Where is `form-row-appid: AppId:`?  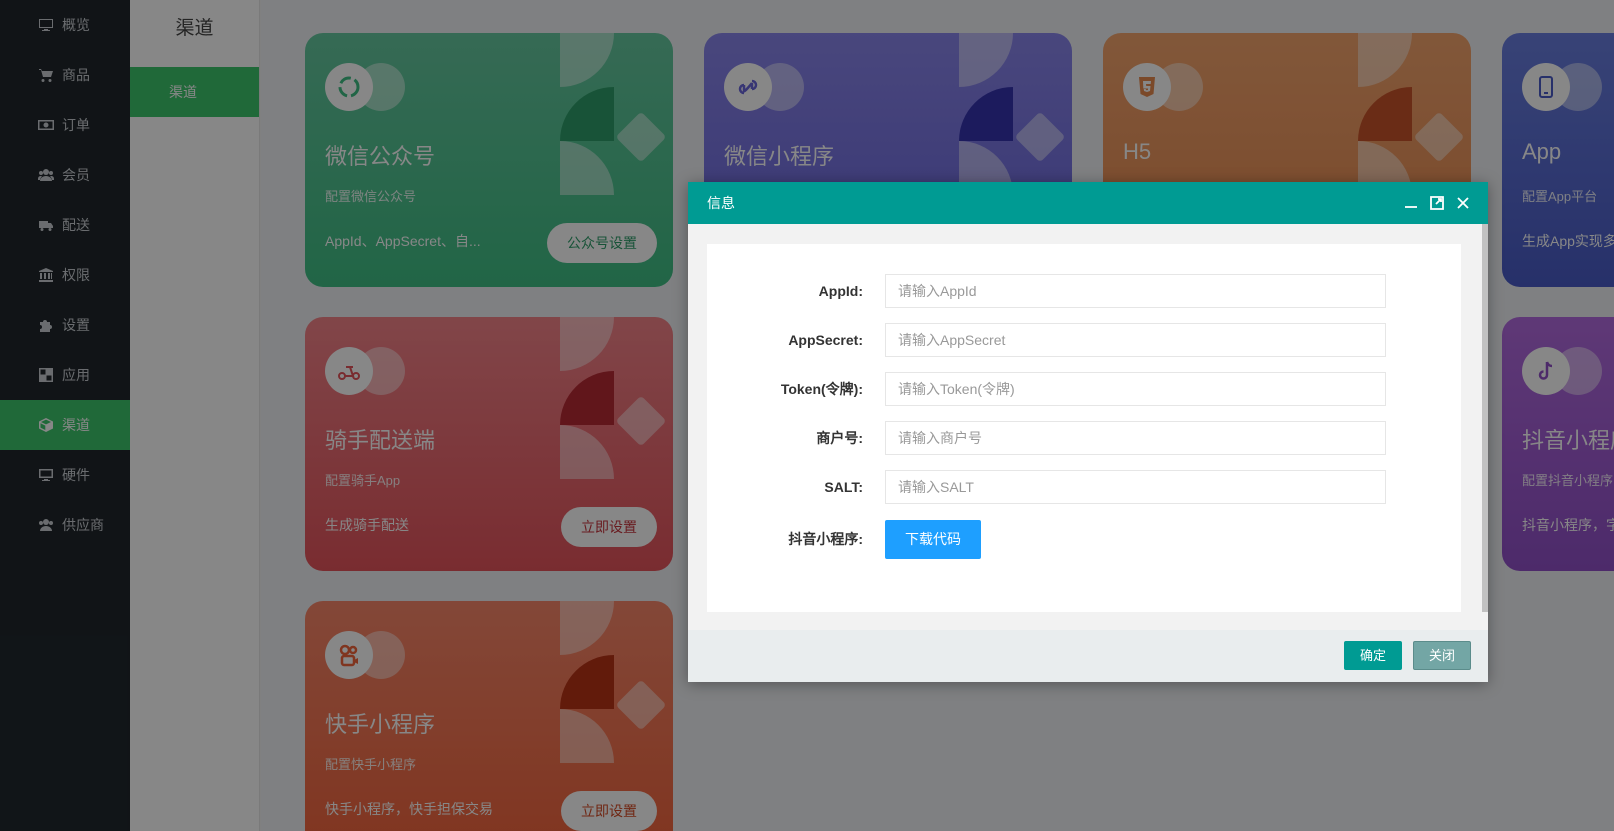
form-row-appid: AppId: is located at coordinates (1084, 291).